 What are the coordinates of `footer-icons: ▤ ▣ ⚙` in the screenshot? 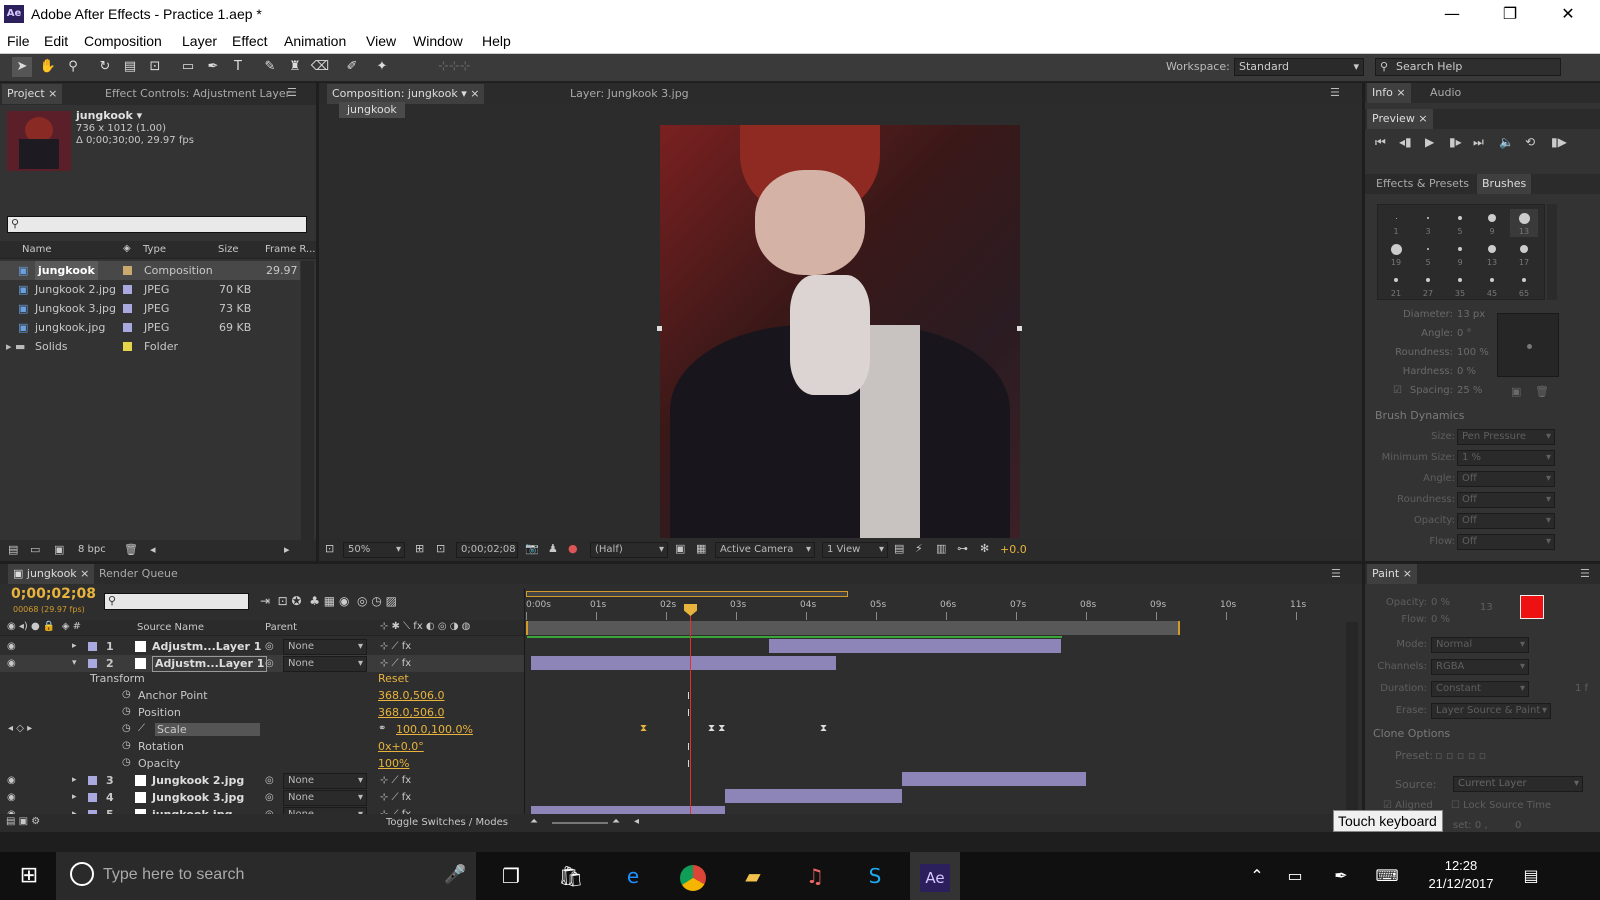 It's located at (23, 821).